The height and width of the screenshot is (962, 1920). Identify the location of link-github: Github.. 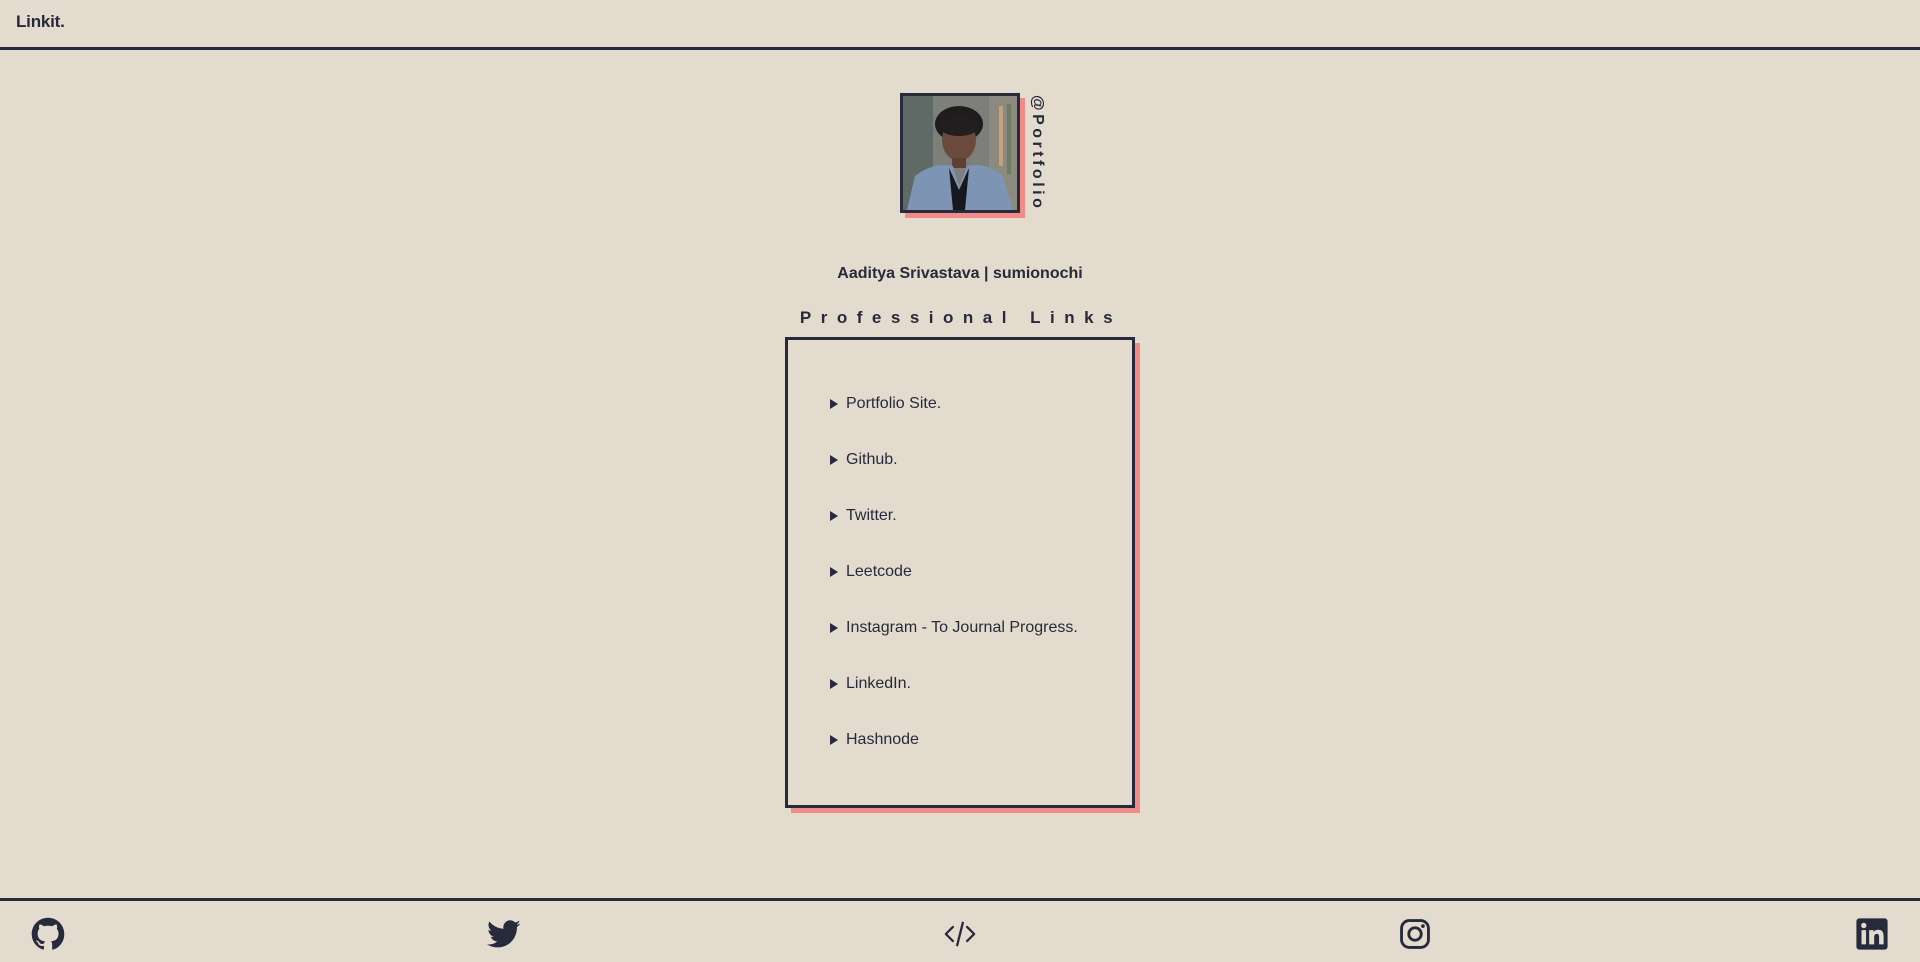
(960, 478).